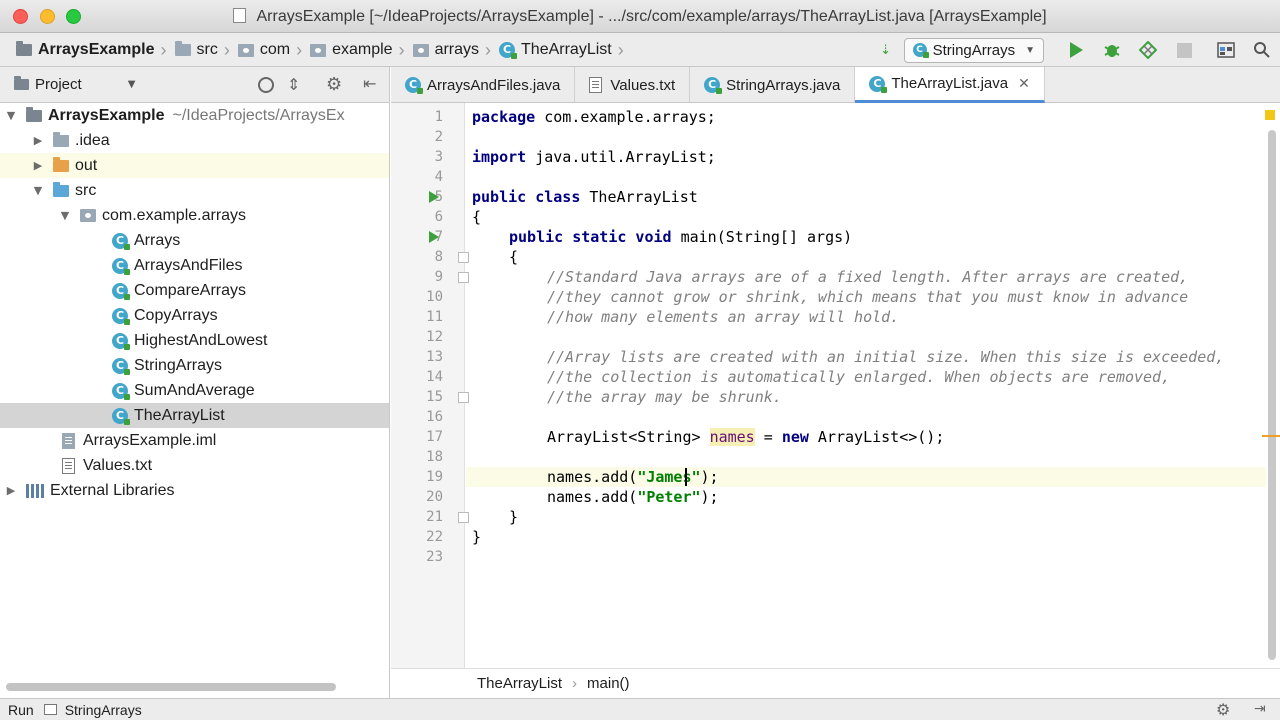 This screenshot has height=720, width=1280. I want to click on play-icon, so click(1076, 50).